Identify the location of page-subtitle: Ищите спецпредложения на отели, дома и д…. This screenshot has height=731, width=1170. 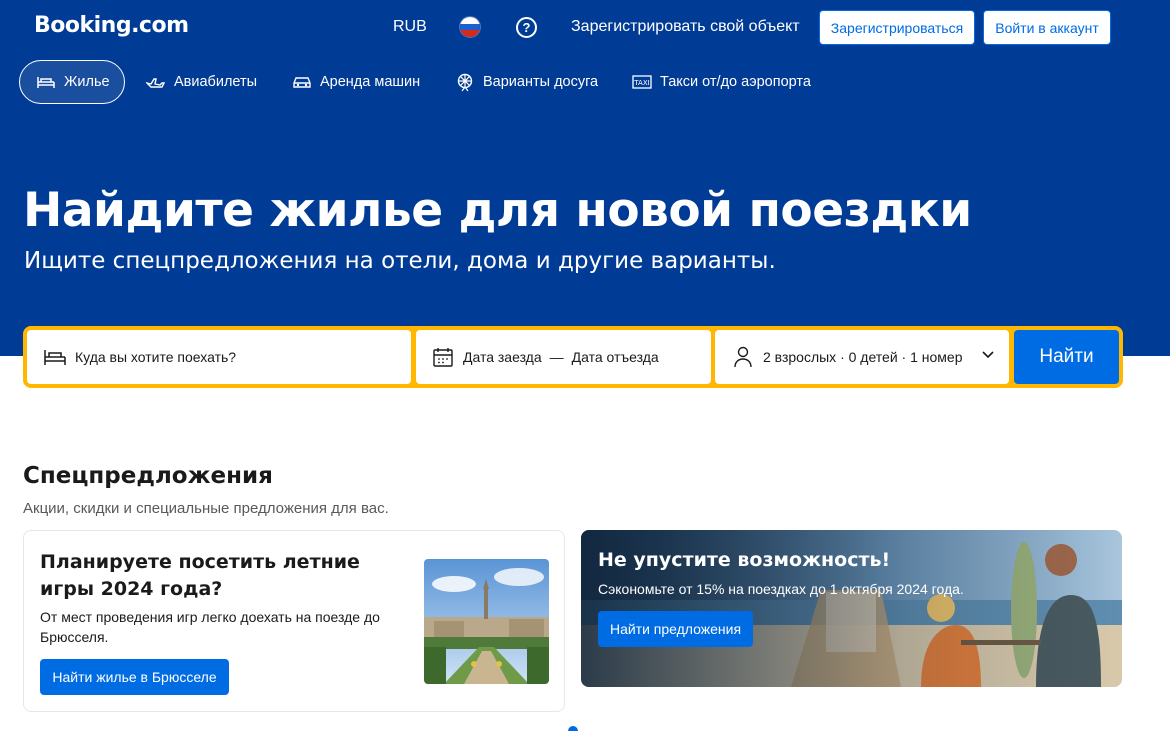
(400, 261).